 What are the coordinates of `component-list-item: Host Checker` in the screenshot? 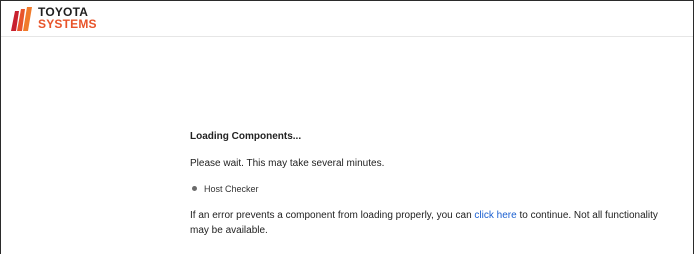 It's located at (224, 189).